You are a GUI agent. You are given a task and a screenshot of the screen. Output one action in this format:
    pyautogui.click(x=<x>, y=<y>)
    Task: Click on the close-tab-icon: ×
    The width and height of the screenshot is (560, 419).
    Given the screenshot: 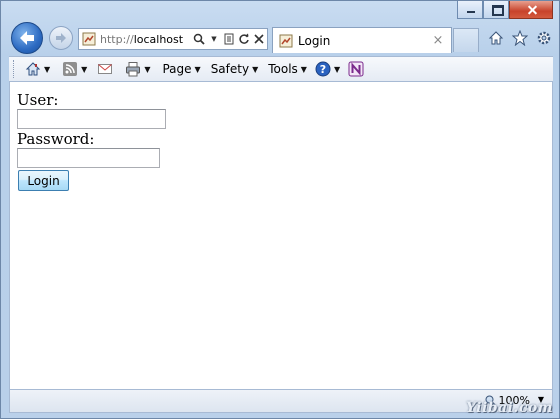 What is the action you would take?
    pyautogui.click(x=438, y=40)
    